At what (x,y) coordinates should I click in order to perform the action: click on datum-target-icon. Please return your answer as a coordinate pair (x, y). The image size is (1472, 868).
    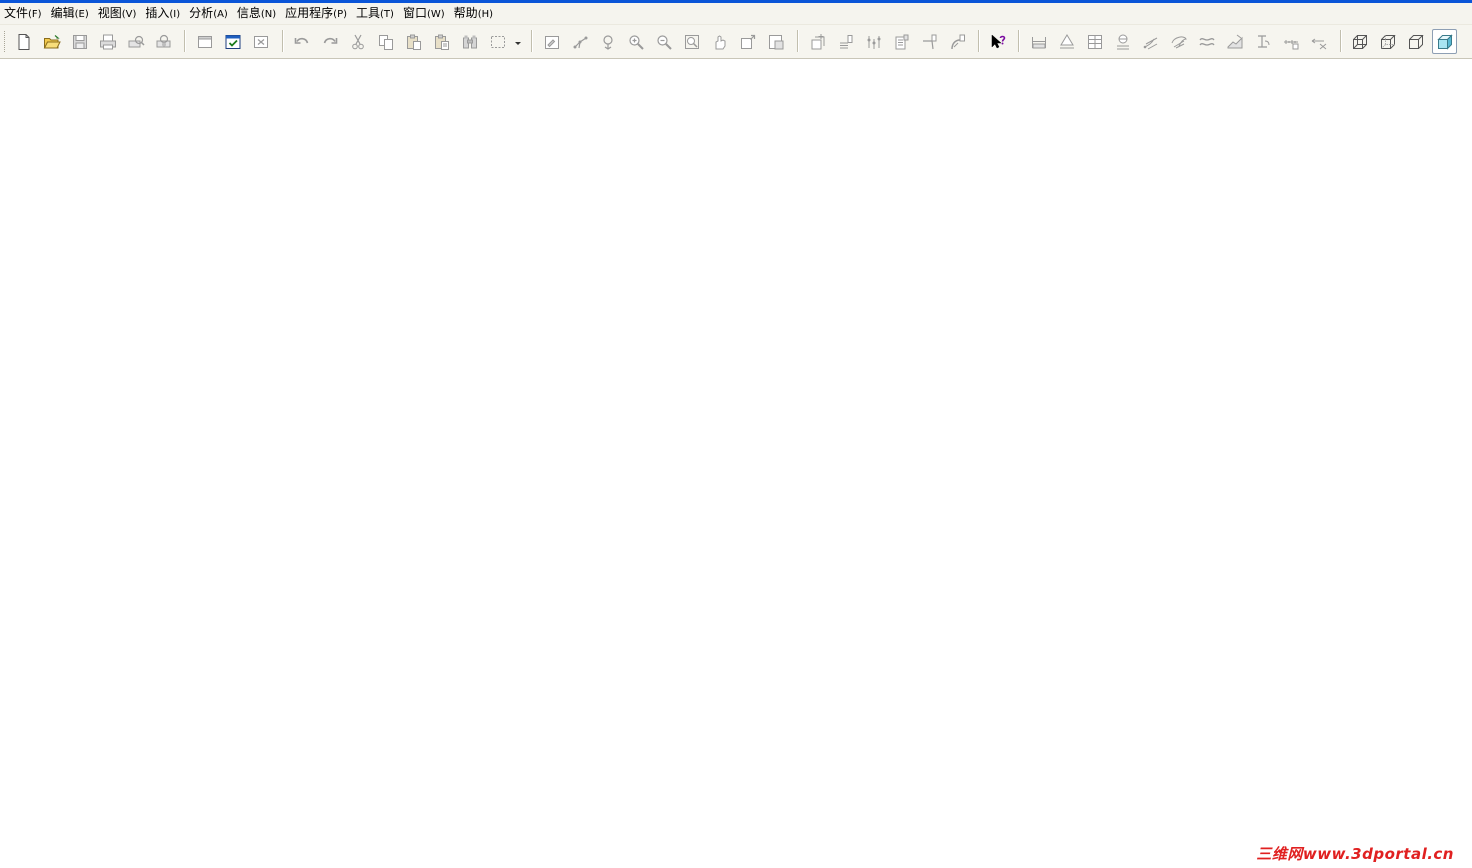
    Looking at the image, I should click on (1123, 42).